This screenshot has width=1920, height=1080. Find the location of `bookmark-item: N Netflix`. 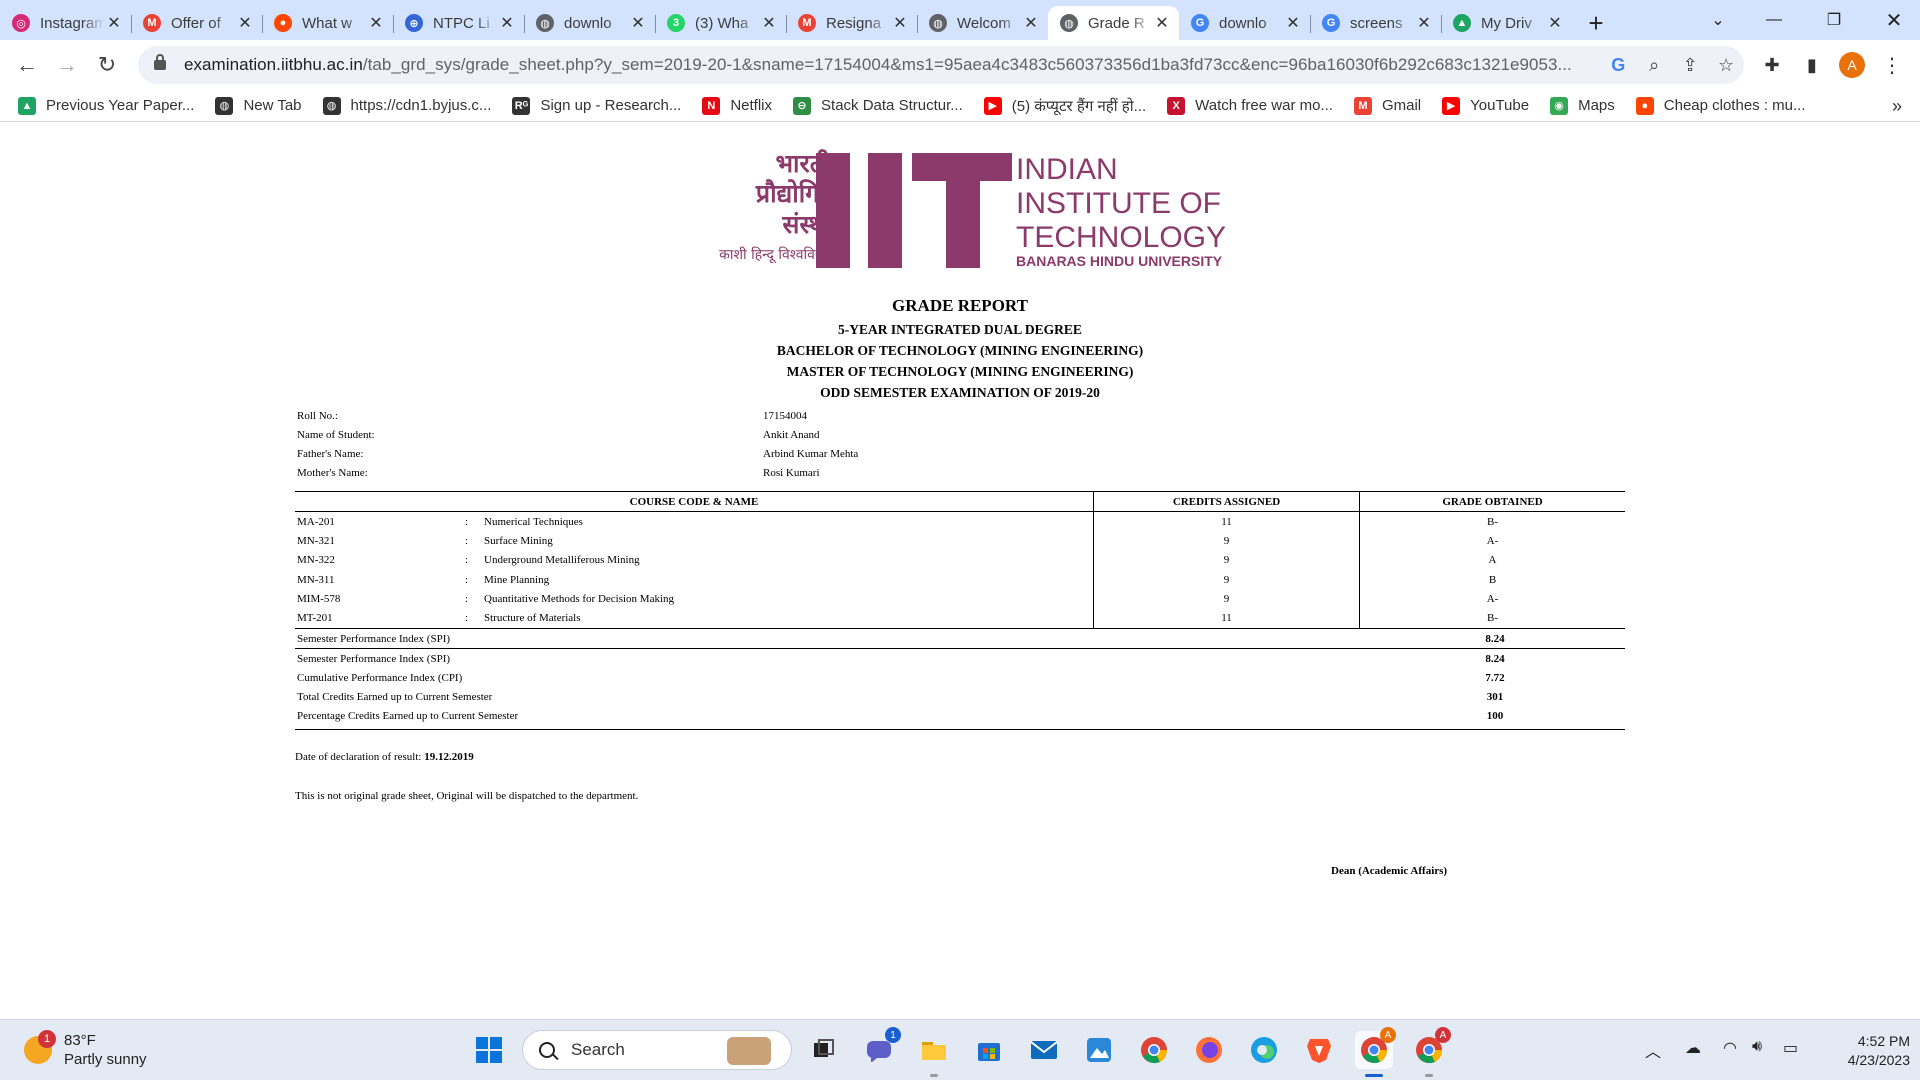

bookmark-item: N Netflix is located at coordinates (737, 105).